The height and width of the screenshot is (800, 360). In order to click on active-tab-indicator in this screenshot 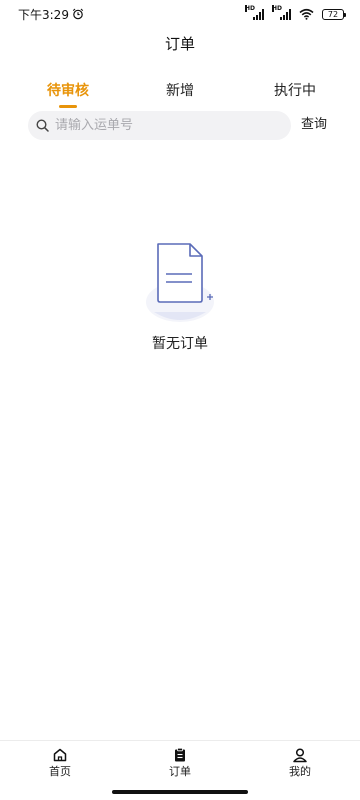, I will do `click(68, 106)`.